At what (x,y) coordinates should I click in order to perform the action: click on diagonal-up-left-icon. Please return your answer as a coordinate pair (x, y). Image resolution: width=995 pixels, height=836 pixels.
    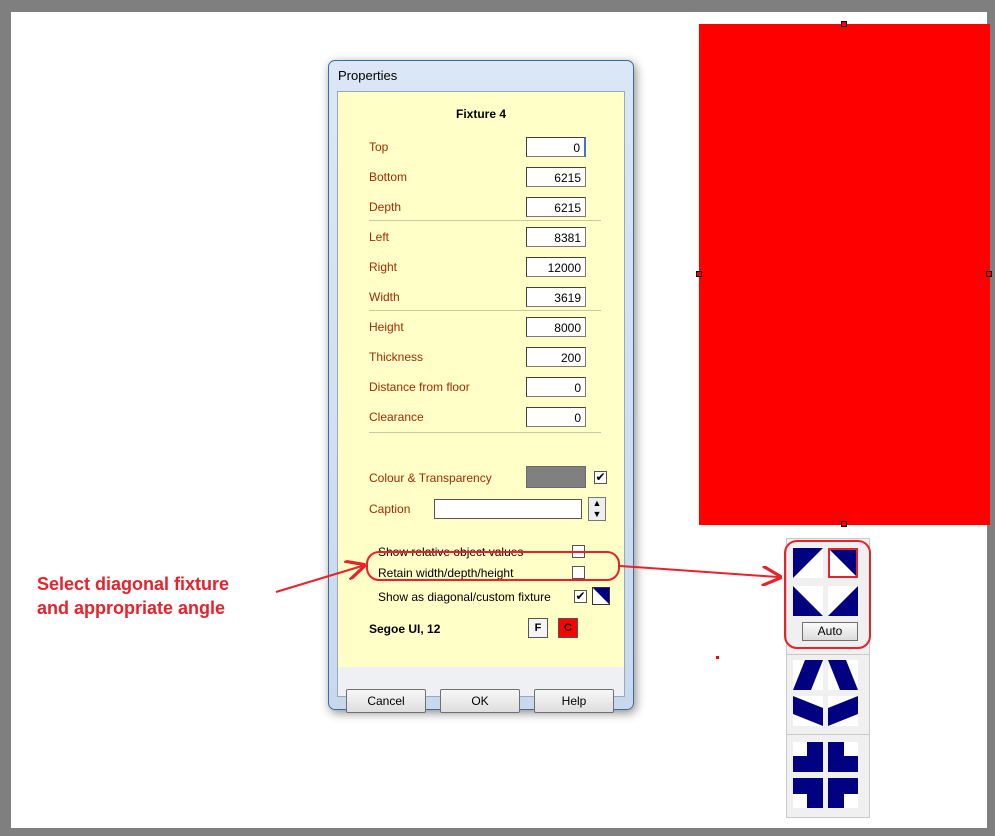
    Looking at the image, I should click on (808, 563).